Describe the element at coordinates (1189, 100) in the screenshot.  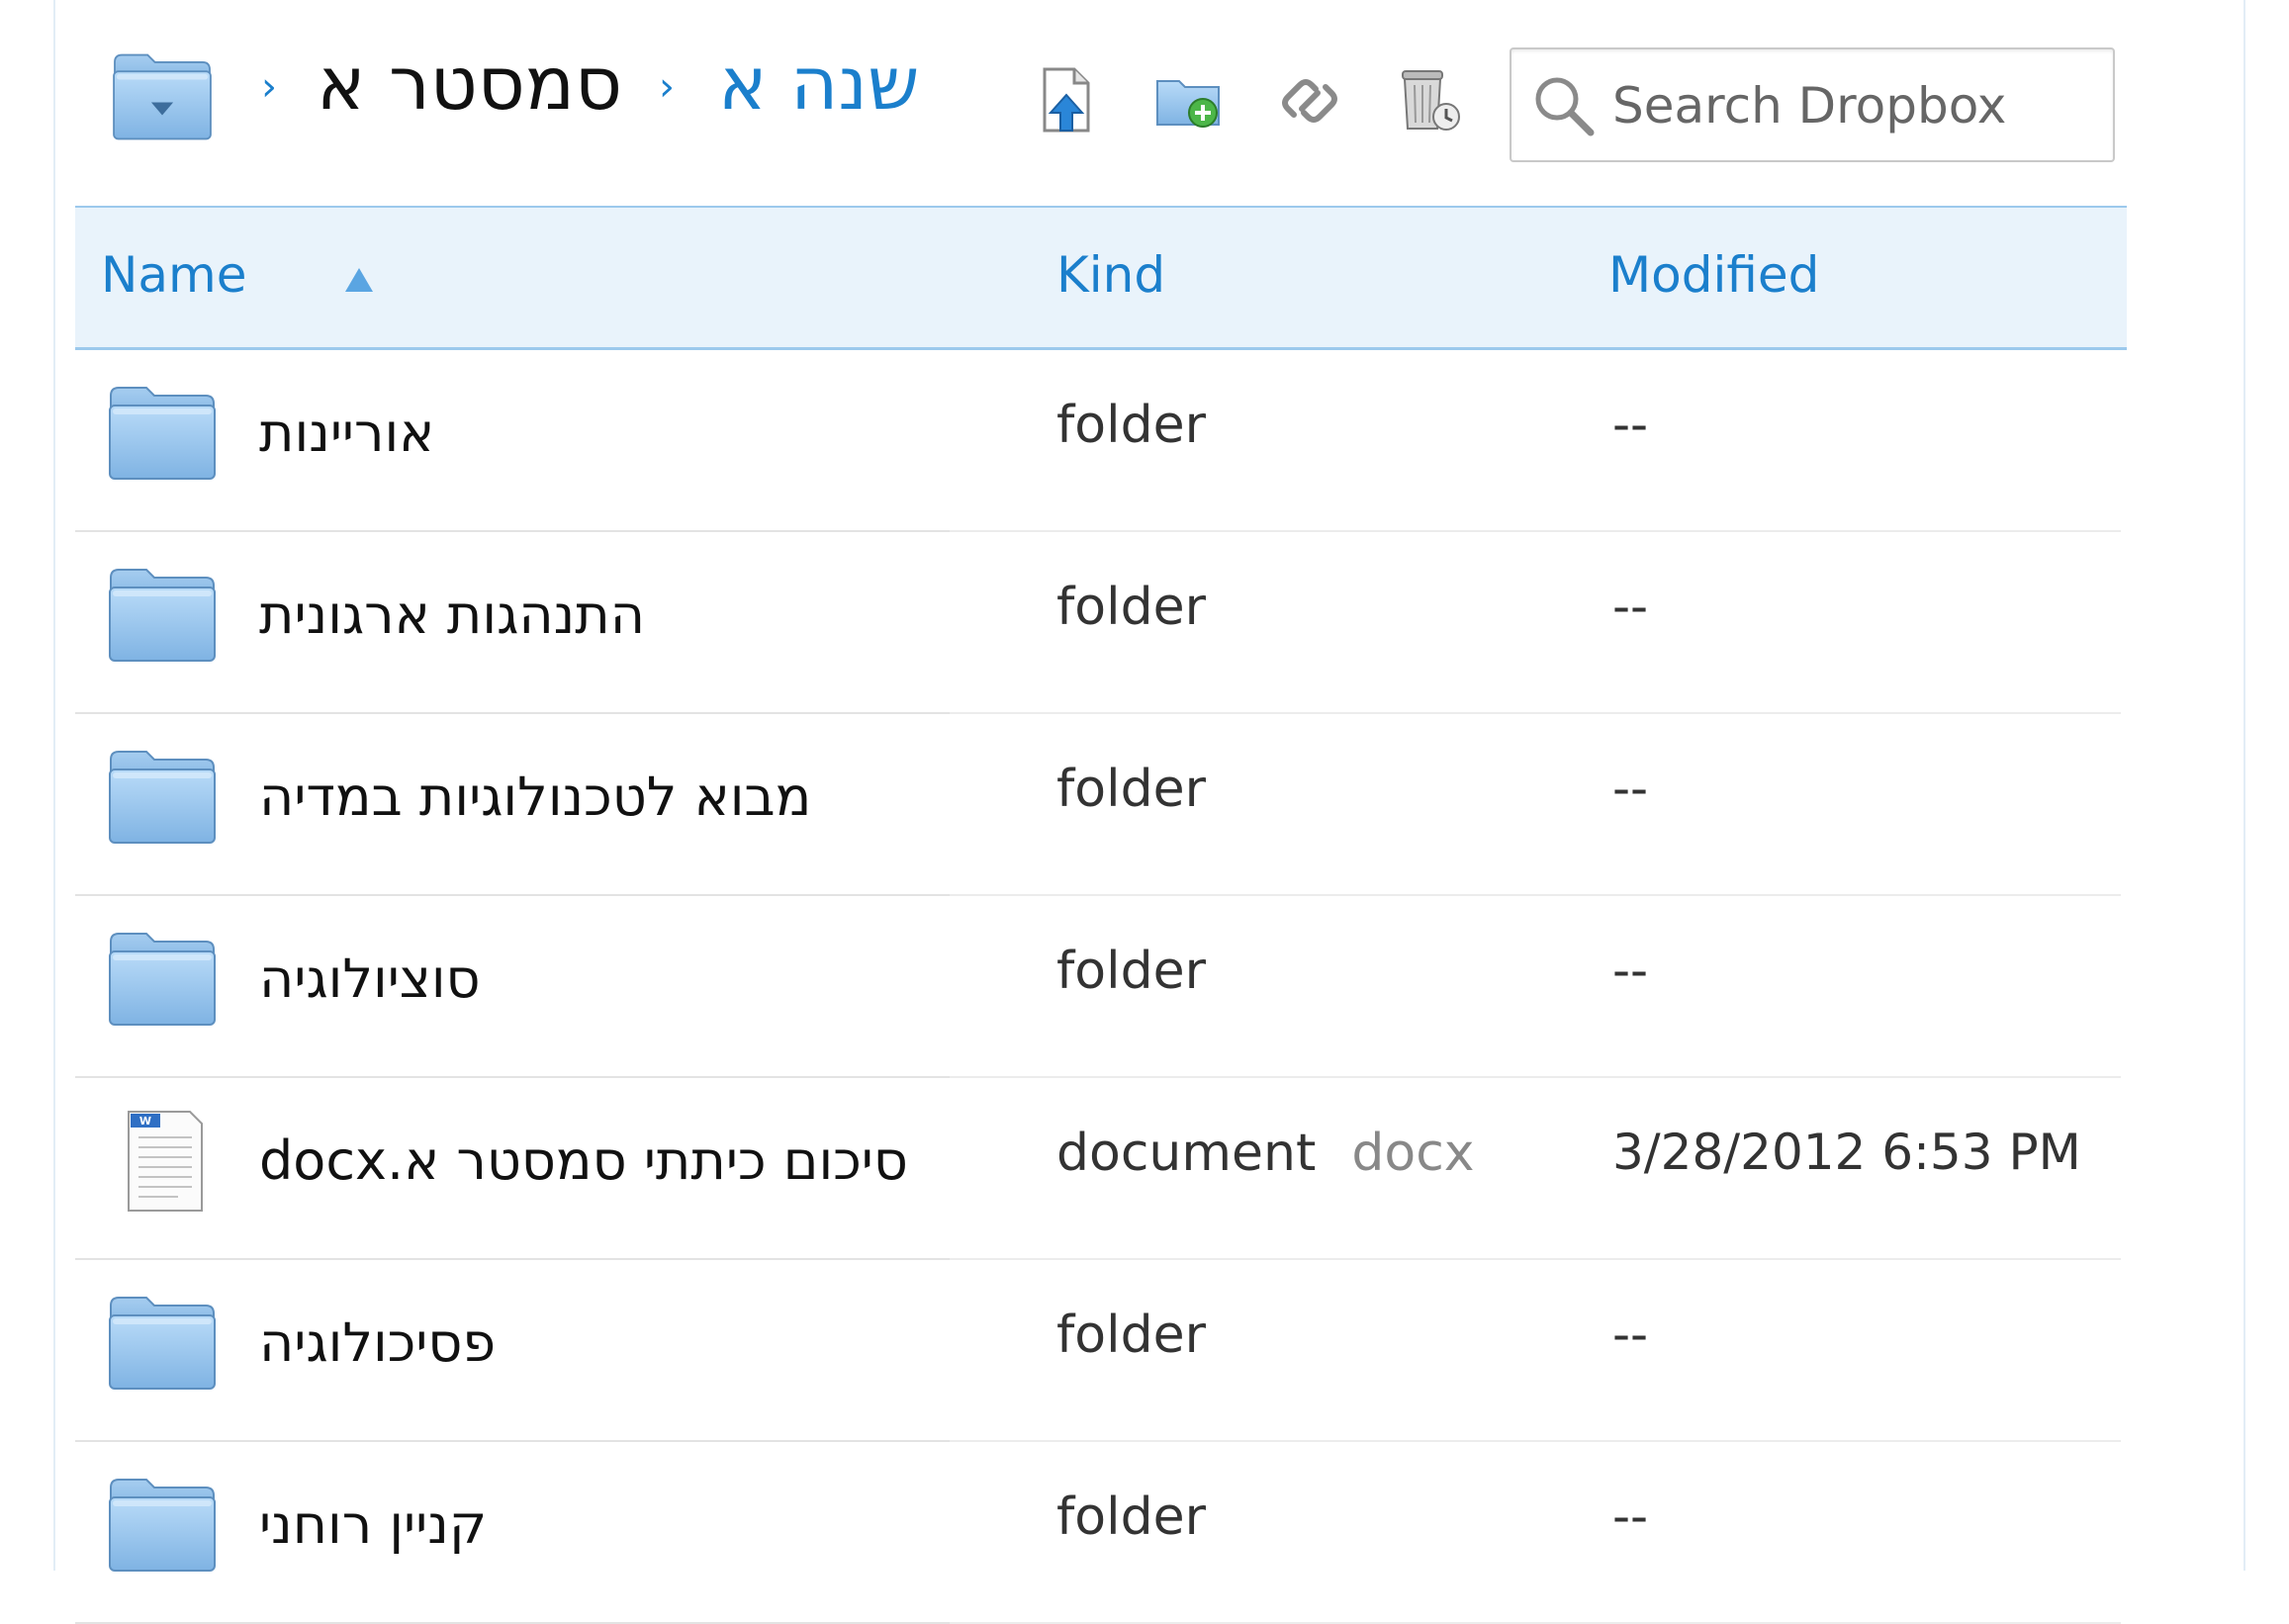
I see `new-folder-icon` at that location.